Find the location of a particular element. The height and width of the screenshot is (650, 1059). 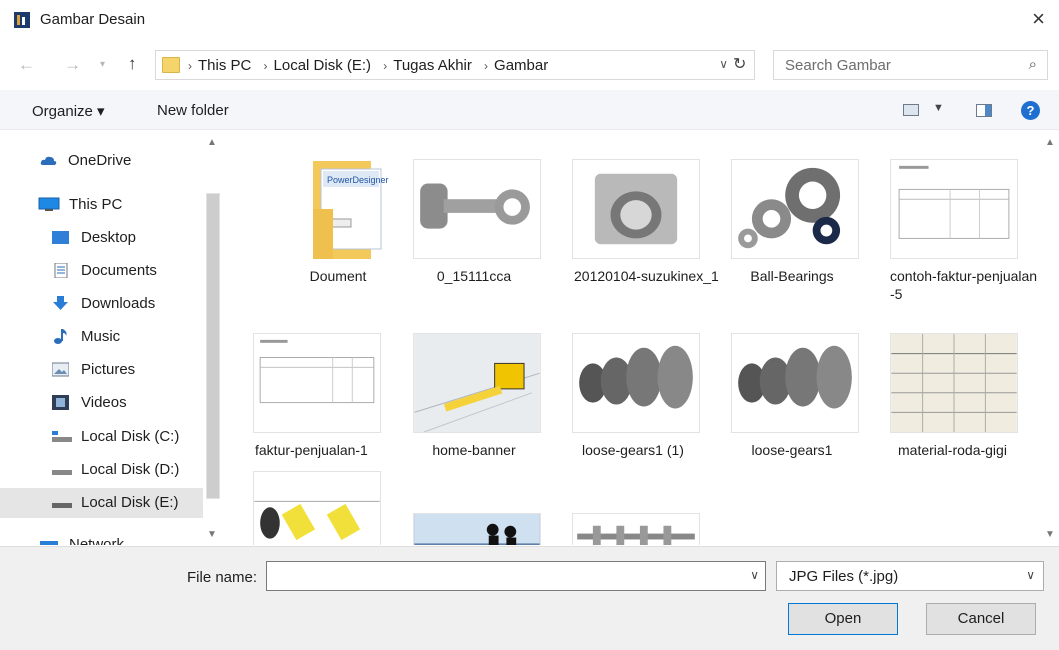

sidebar-item-pictures: Pictures is located at coordinates (104, 370).